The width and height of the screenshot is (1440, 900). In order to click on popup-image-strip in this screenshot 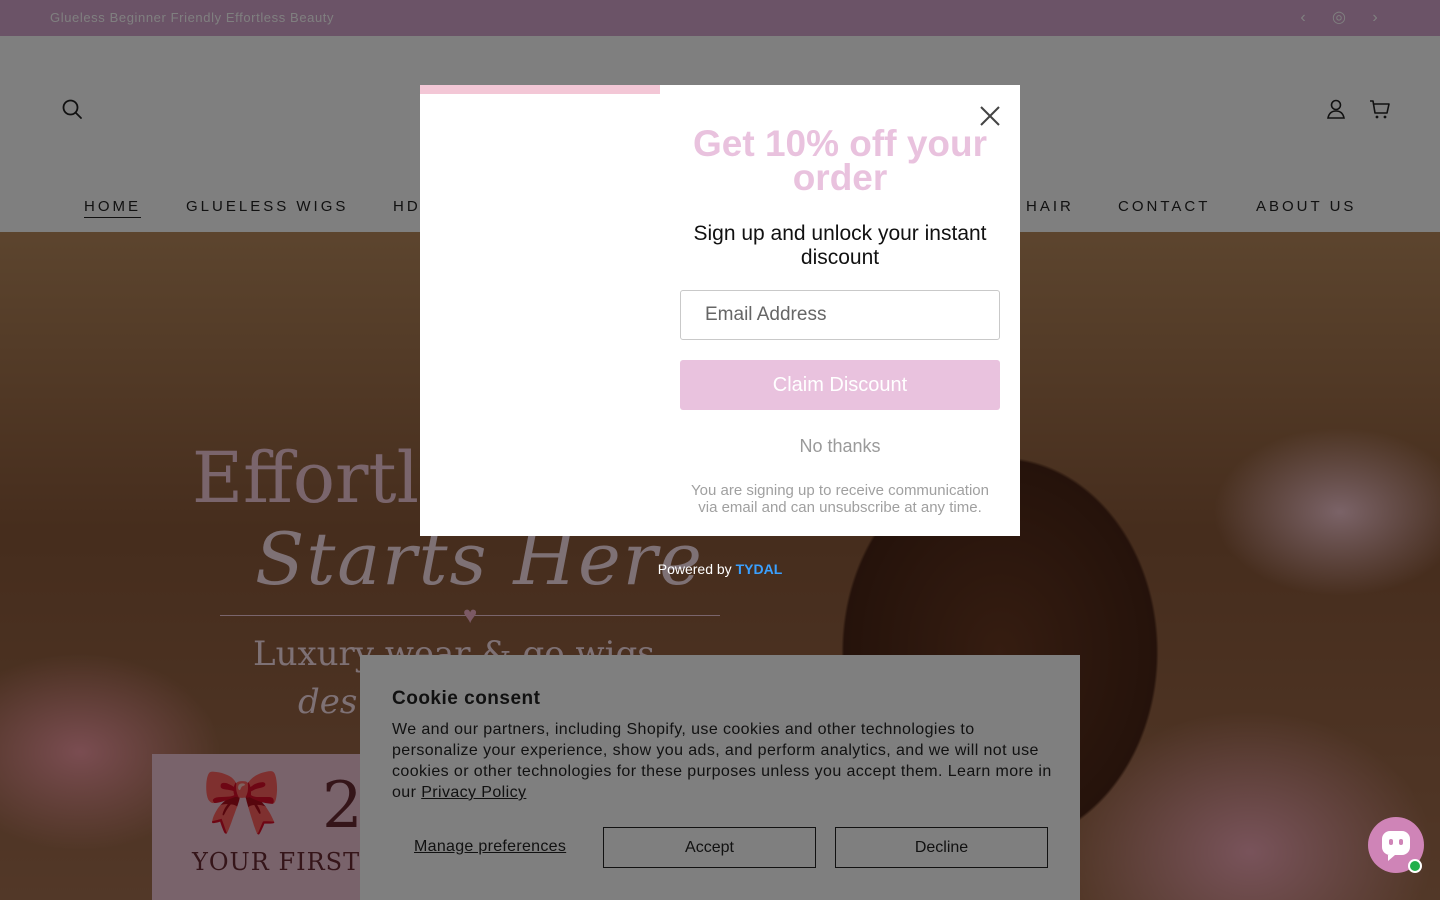, I will do `click(540, 89)`.